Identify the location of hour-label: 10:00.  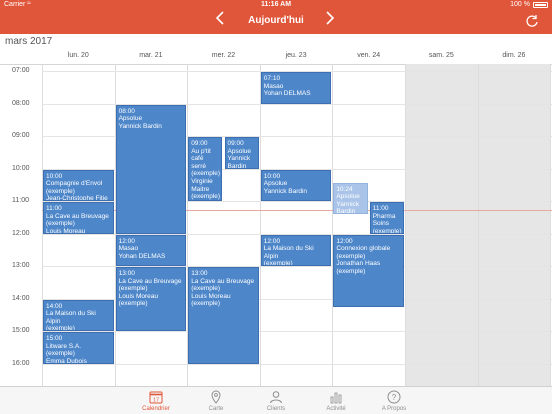
(21, 168).